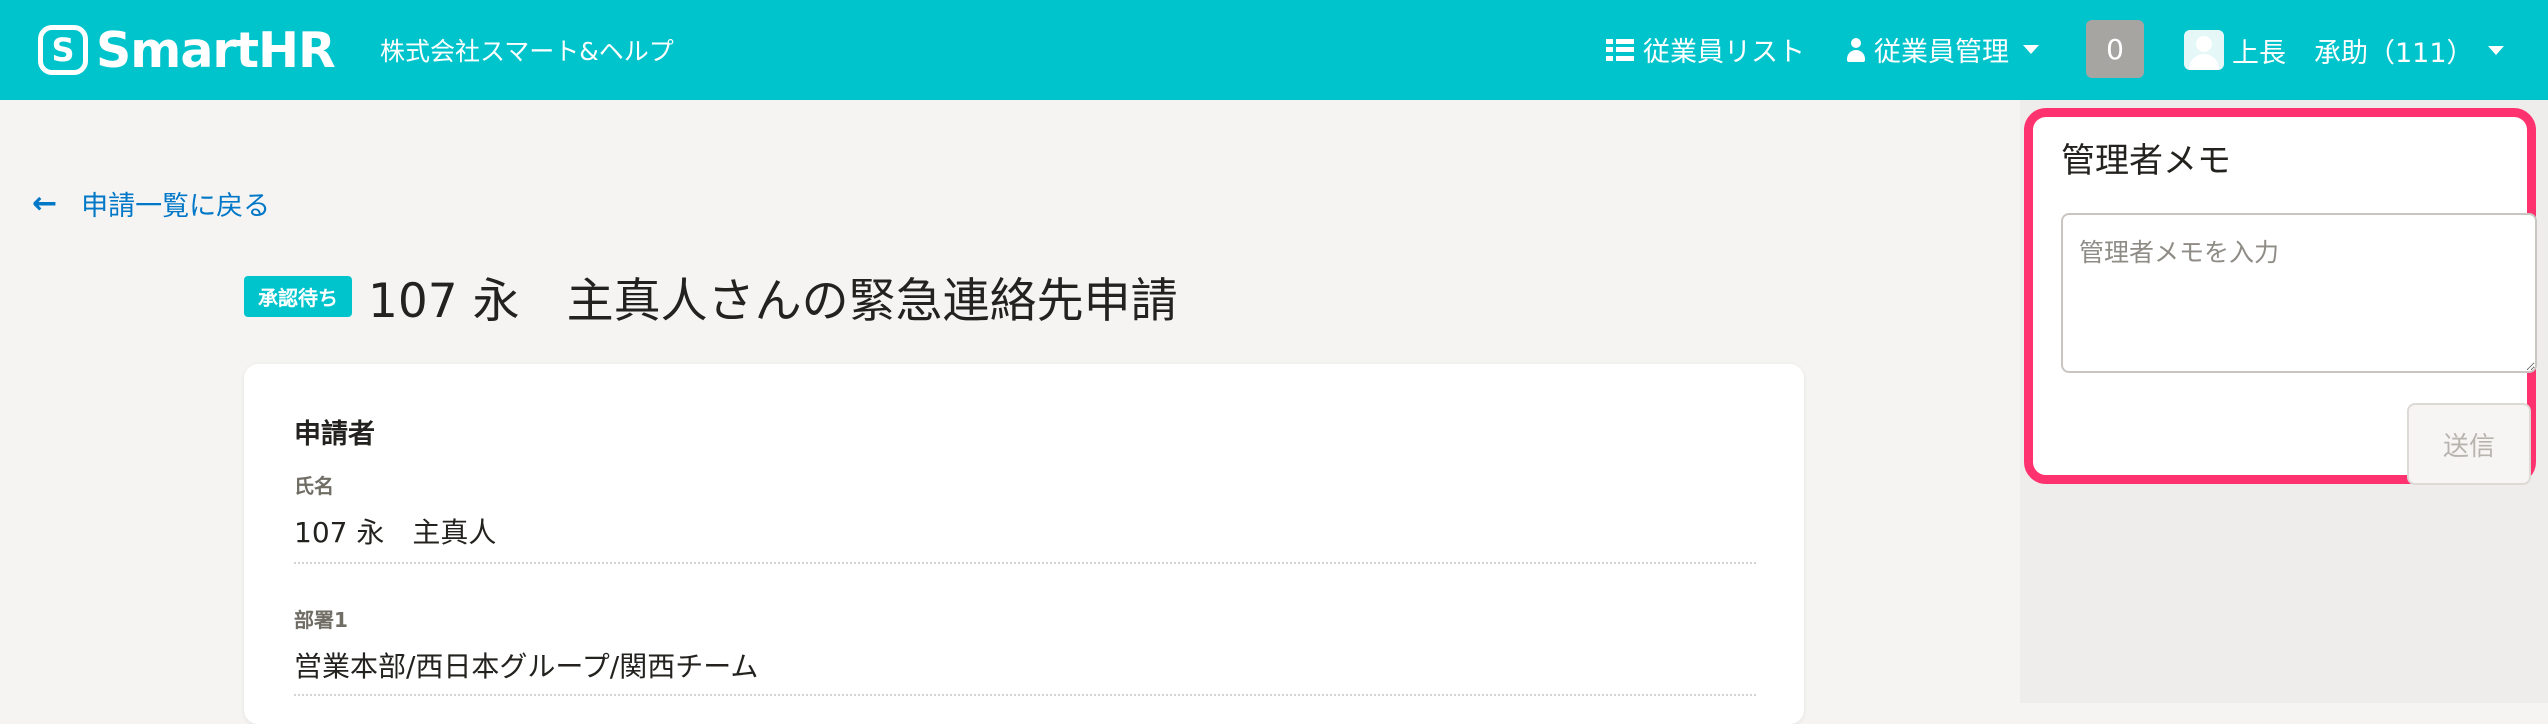  I want to click on nav-employee-list: 従業員リスト, so click(1705, 49).